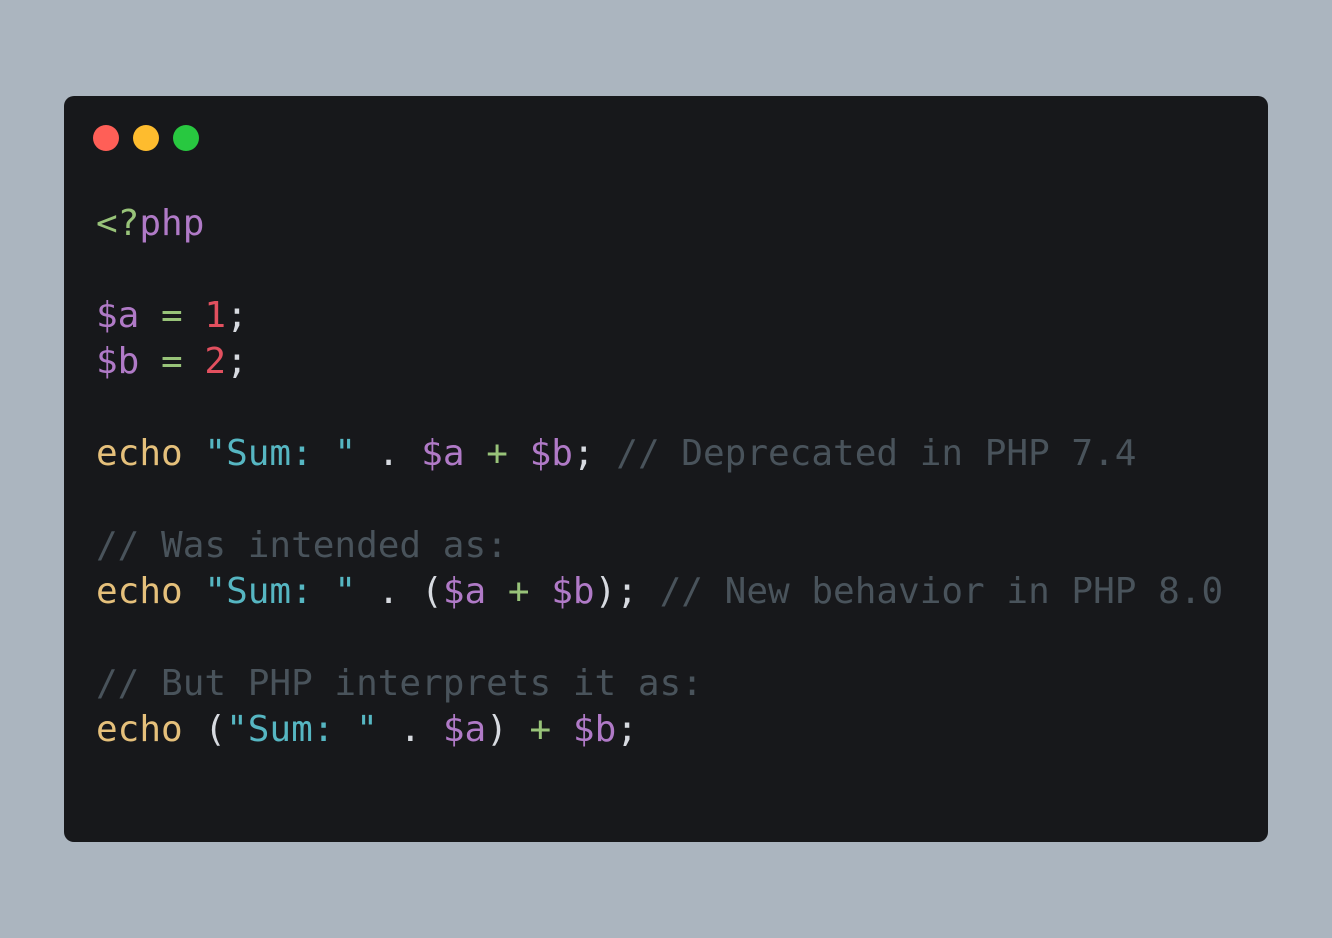 The height and width of the screenshot is (938, 1332). I want to click on minimize-dot-icon, so click(146, 138).